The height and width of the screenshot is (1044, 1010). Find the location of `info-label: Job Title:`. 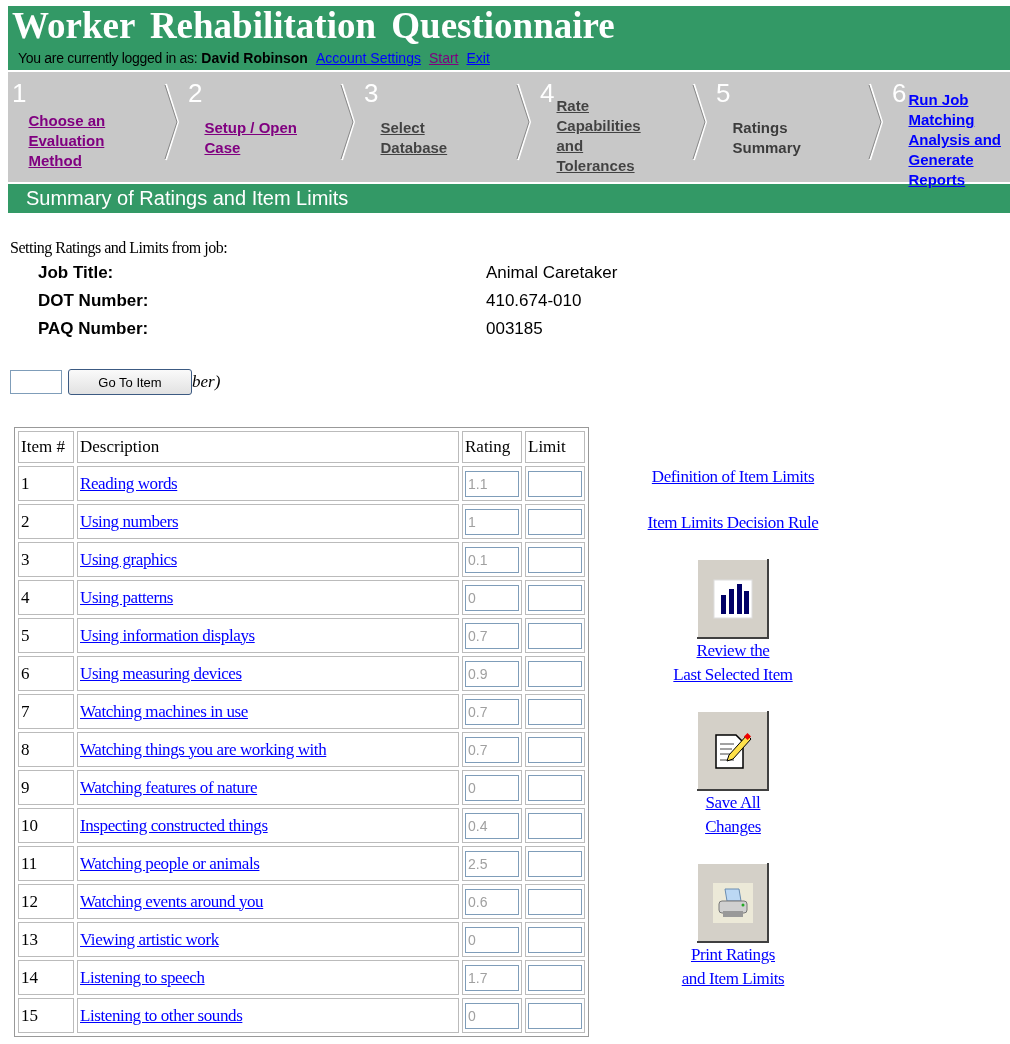

info-label: Job Title: is located at coordinates (76, 273).